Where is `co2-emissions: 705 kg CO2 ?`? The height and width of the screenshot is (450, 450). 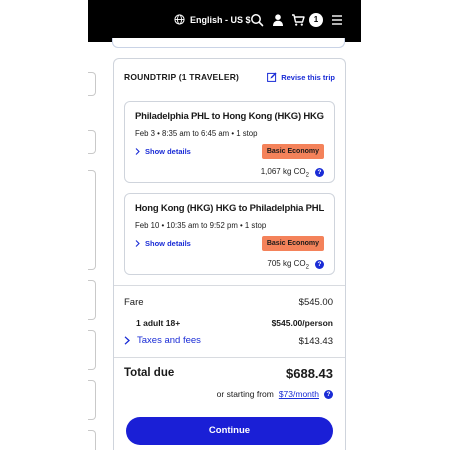
co2-emissions: 705 kg CO2 ? is located at coordinates (295, 265).